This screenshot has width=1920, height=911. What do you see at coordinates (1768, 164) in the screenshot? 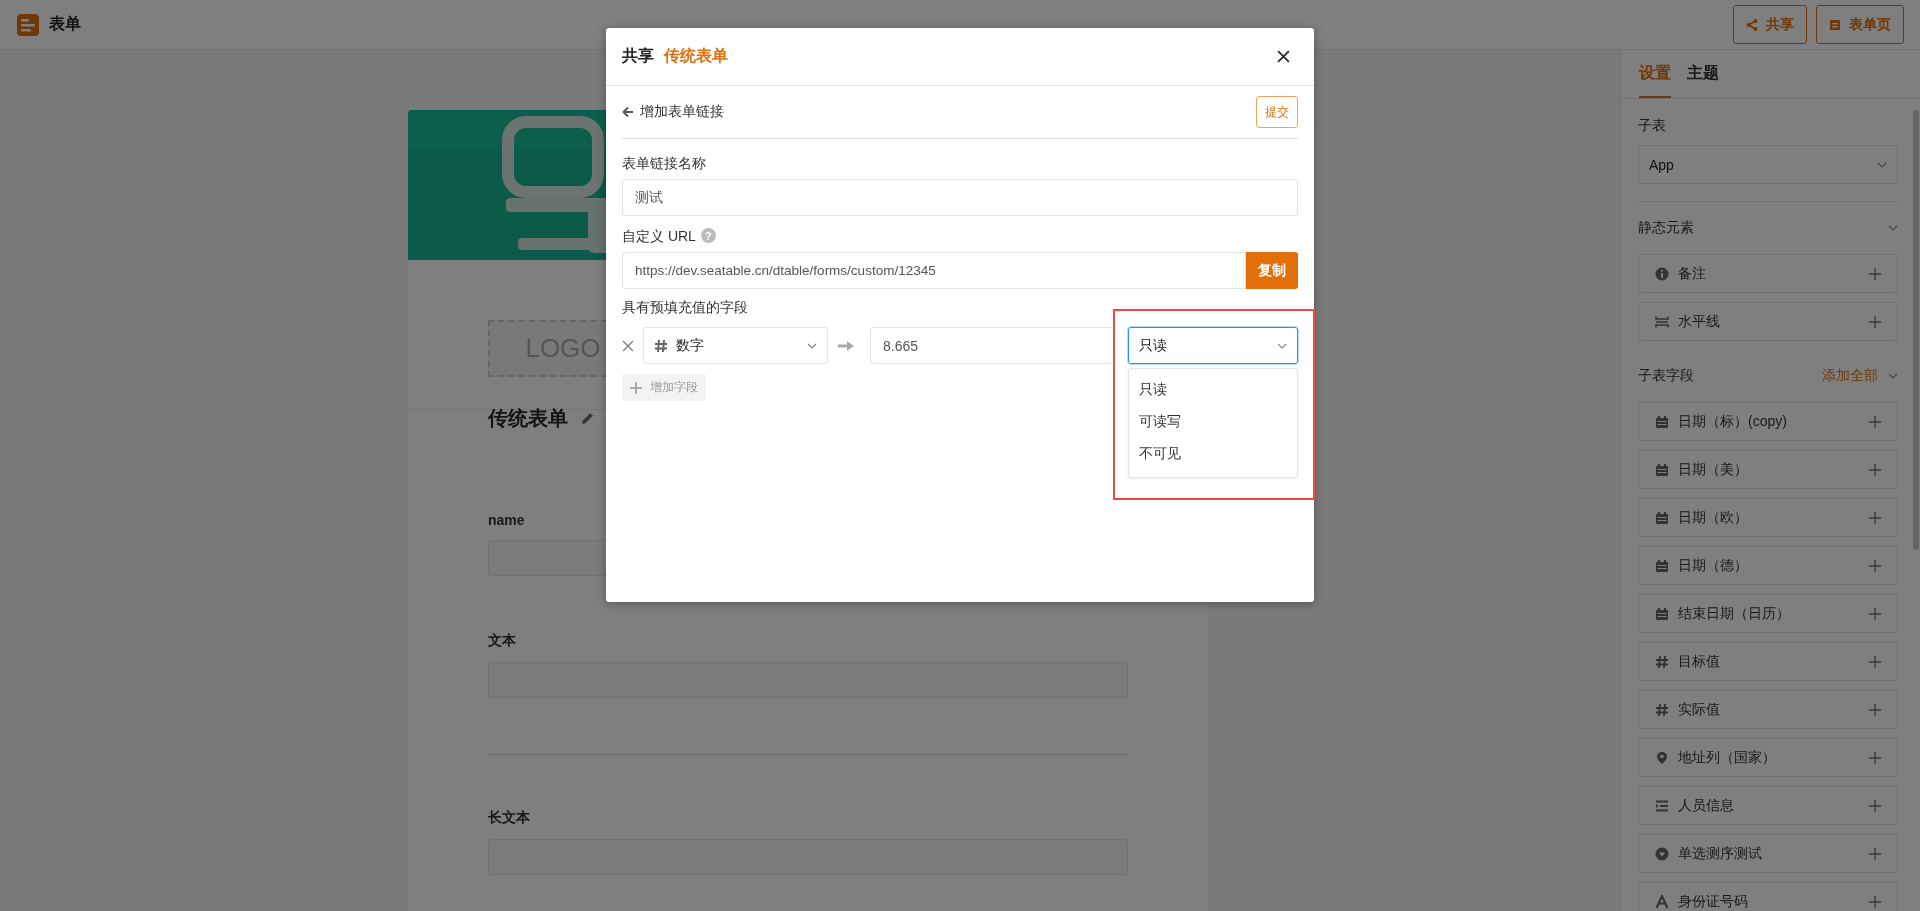
I see `subtable-select: App` at bounding box center [1768, 164].